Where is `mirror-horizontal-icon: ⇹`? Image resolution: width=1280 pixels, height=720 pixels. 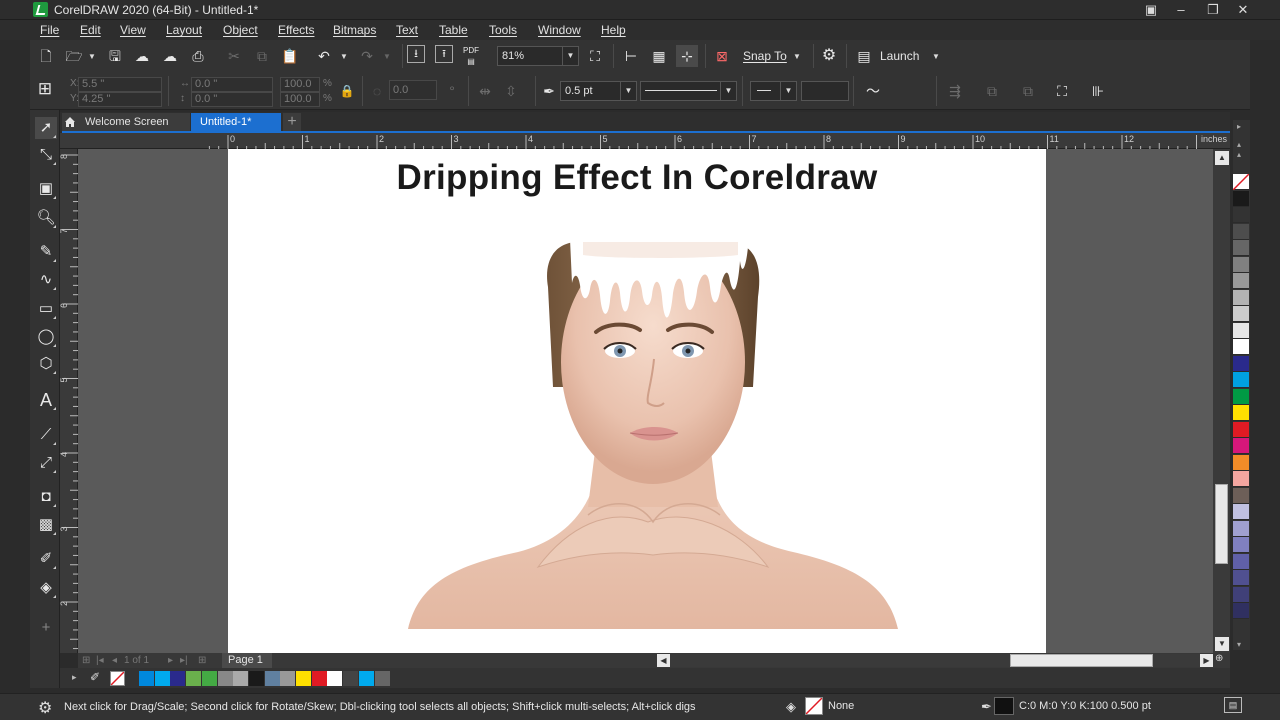
mirror-horizontal-icon: ⇹ is located at coordinates (485, 91).